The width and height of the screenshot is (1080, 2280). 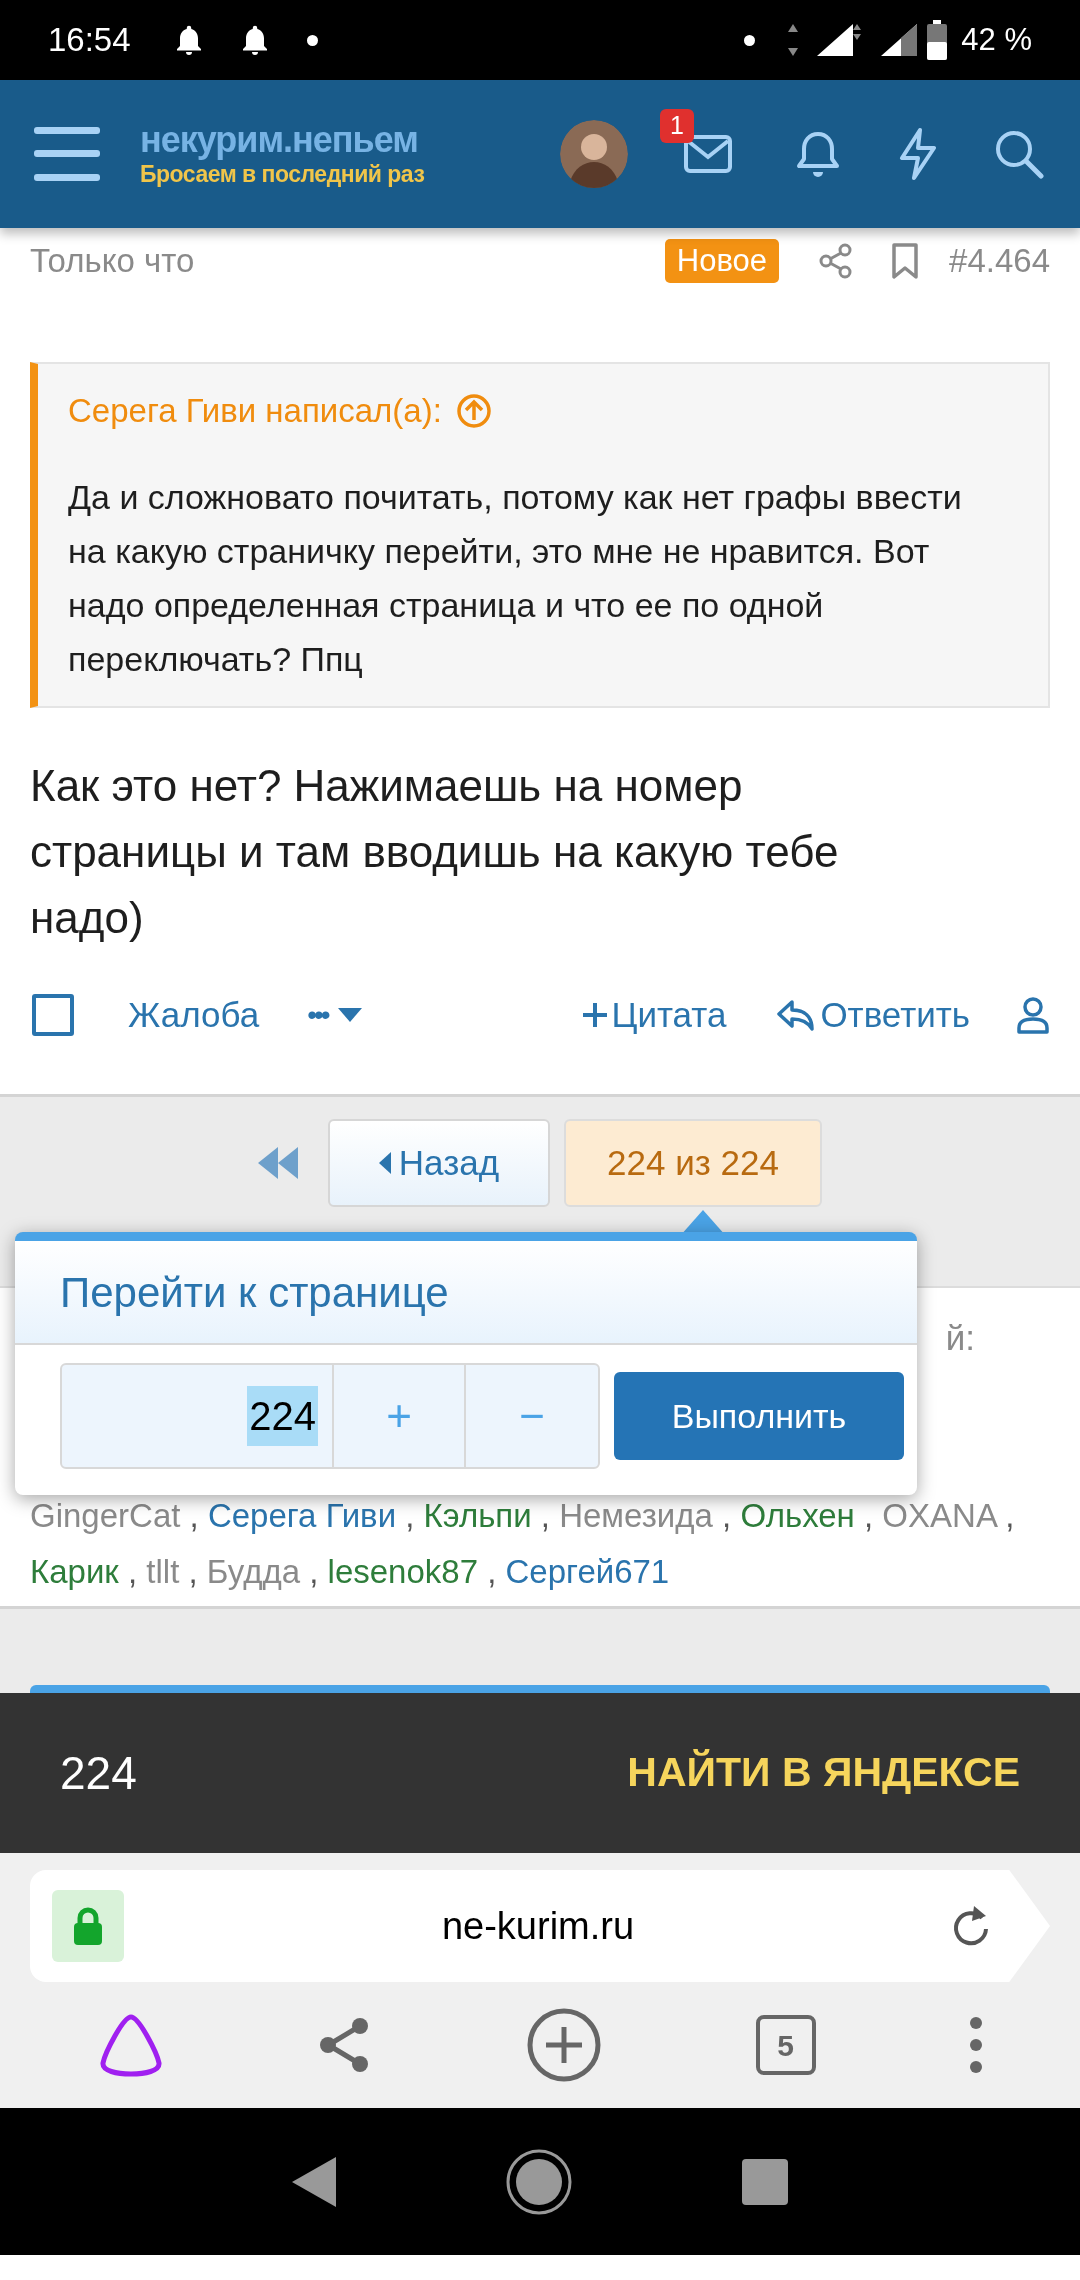 I want to click on plus-icon, so click(x=594, y=1015).